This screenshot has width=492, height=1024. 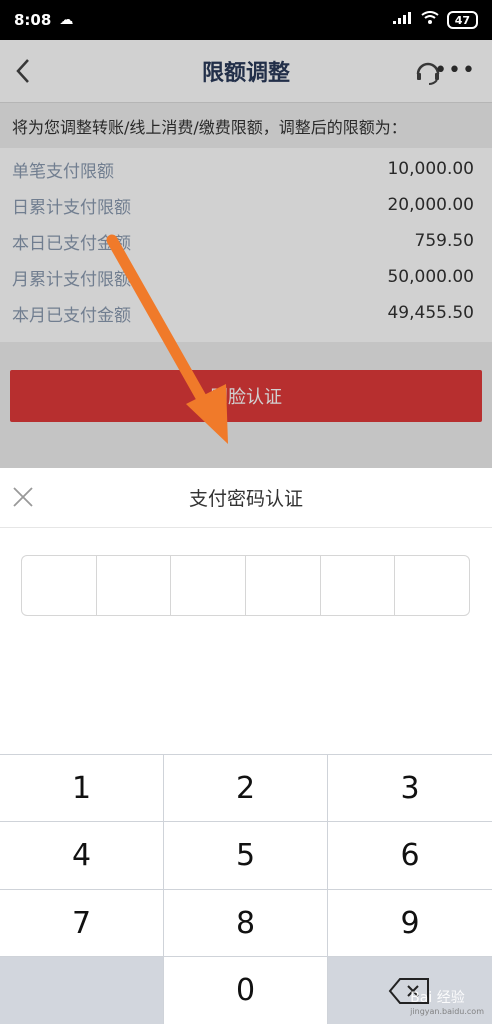 What do you see at coordinates (246, 923) in the screenshot?
I see `key-8: 8` at bounding box center [246, 923].